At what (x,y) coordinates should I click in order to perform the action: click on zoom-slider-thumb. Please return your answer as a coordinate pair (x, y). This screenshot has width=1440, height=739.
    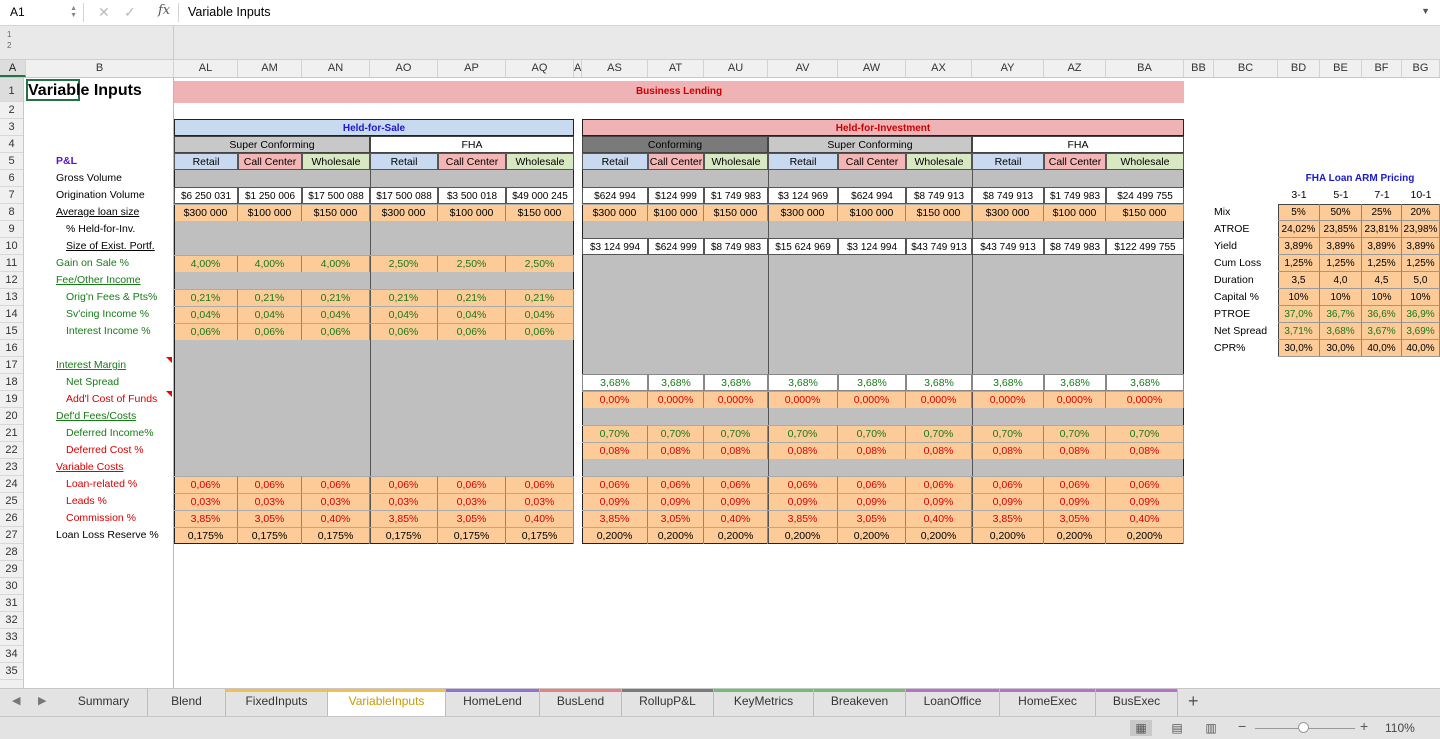
    Looking at the image, I should click on (1303, 727).